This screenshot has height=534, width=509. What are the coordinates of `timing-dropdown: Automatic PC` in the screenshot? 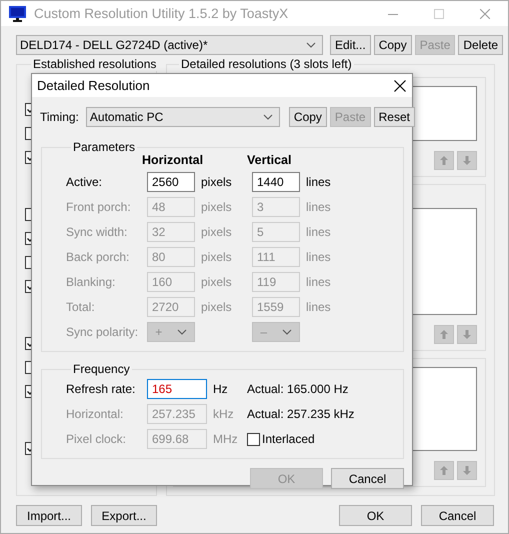 It's located at (183, 117).